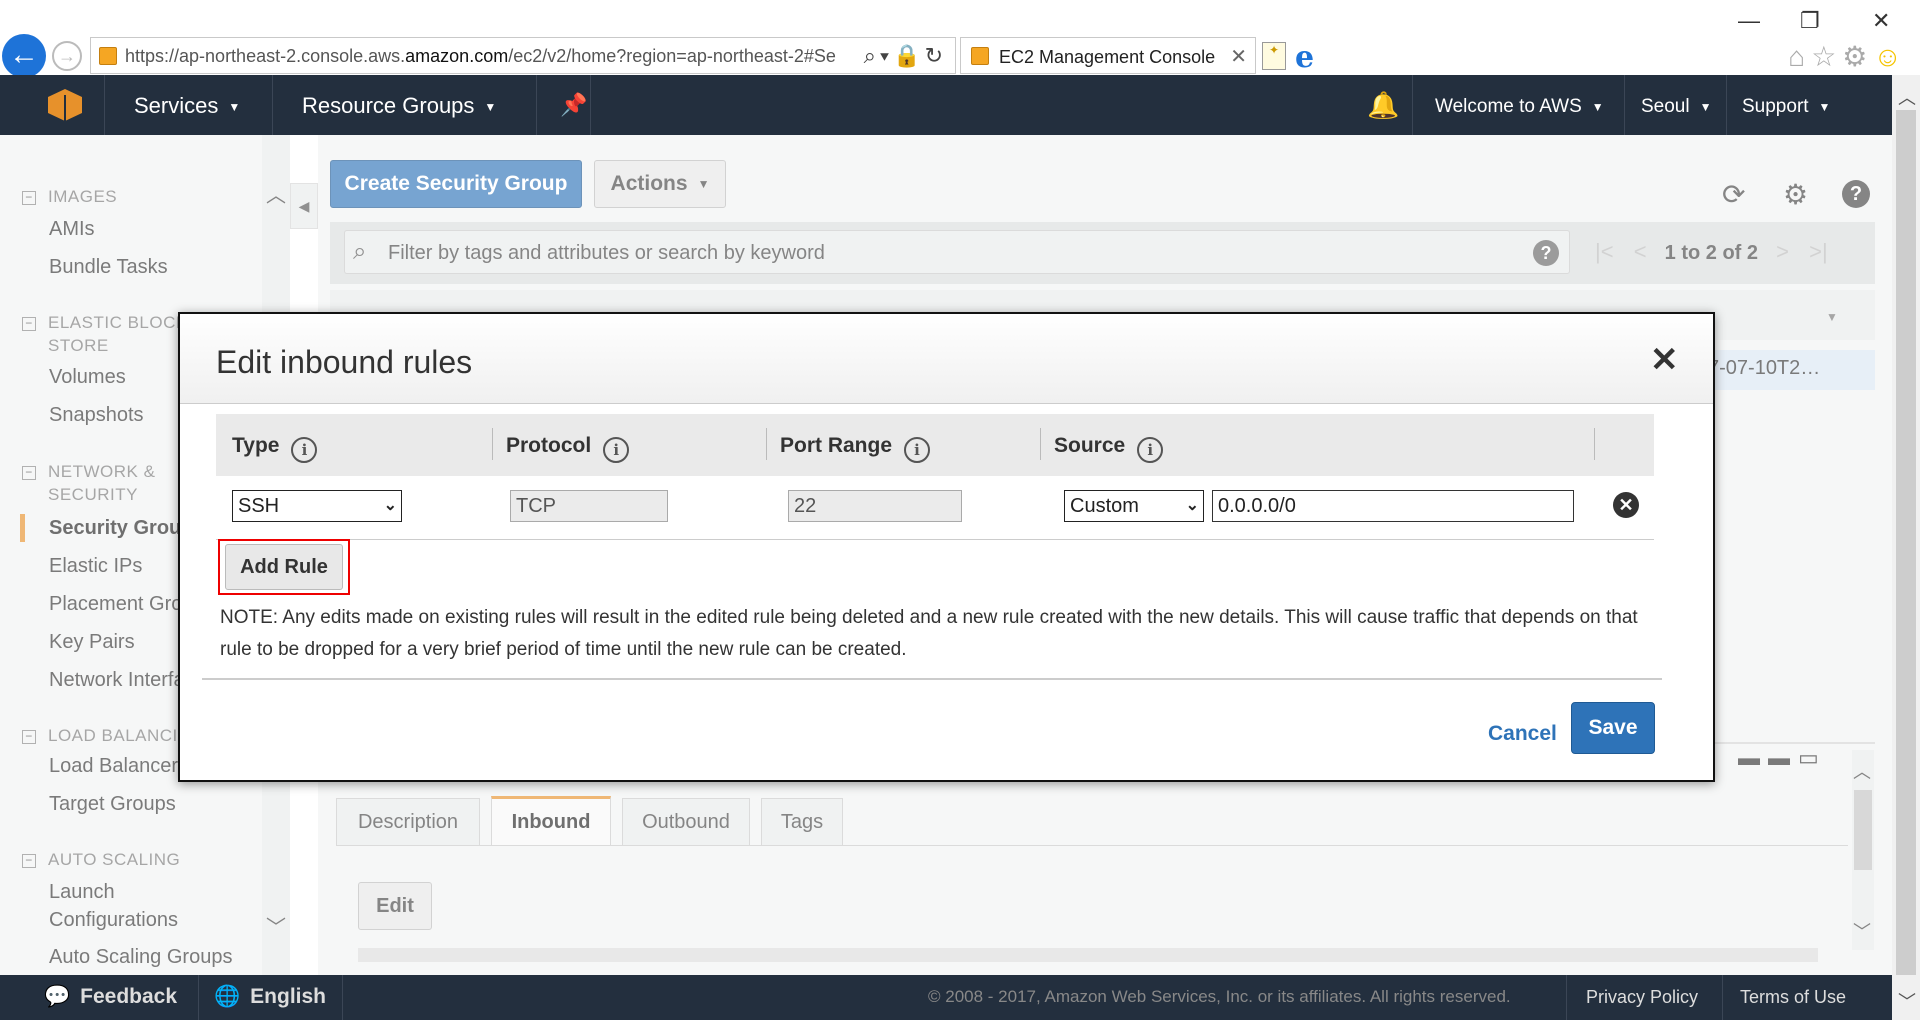  What do you see at coordinates (24, 56) in the screenshot?
I see `back-arrow-icon: ←` at bounding box center [24, 56].